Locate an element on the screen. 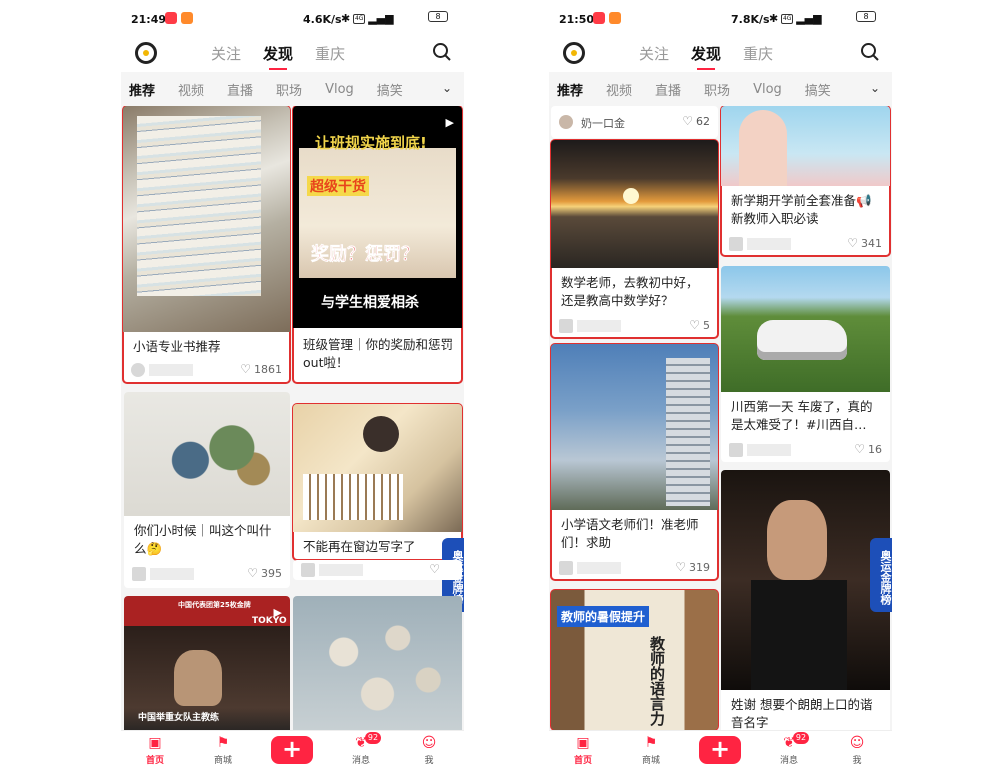 The height and width of the screenshot is (768, 1003). note-card: 数学老师，去教初中好，还是教高中数学好？ ♡ 5 is located at coordinates (634, 239).